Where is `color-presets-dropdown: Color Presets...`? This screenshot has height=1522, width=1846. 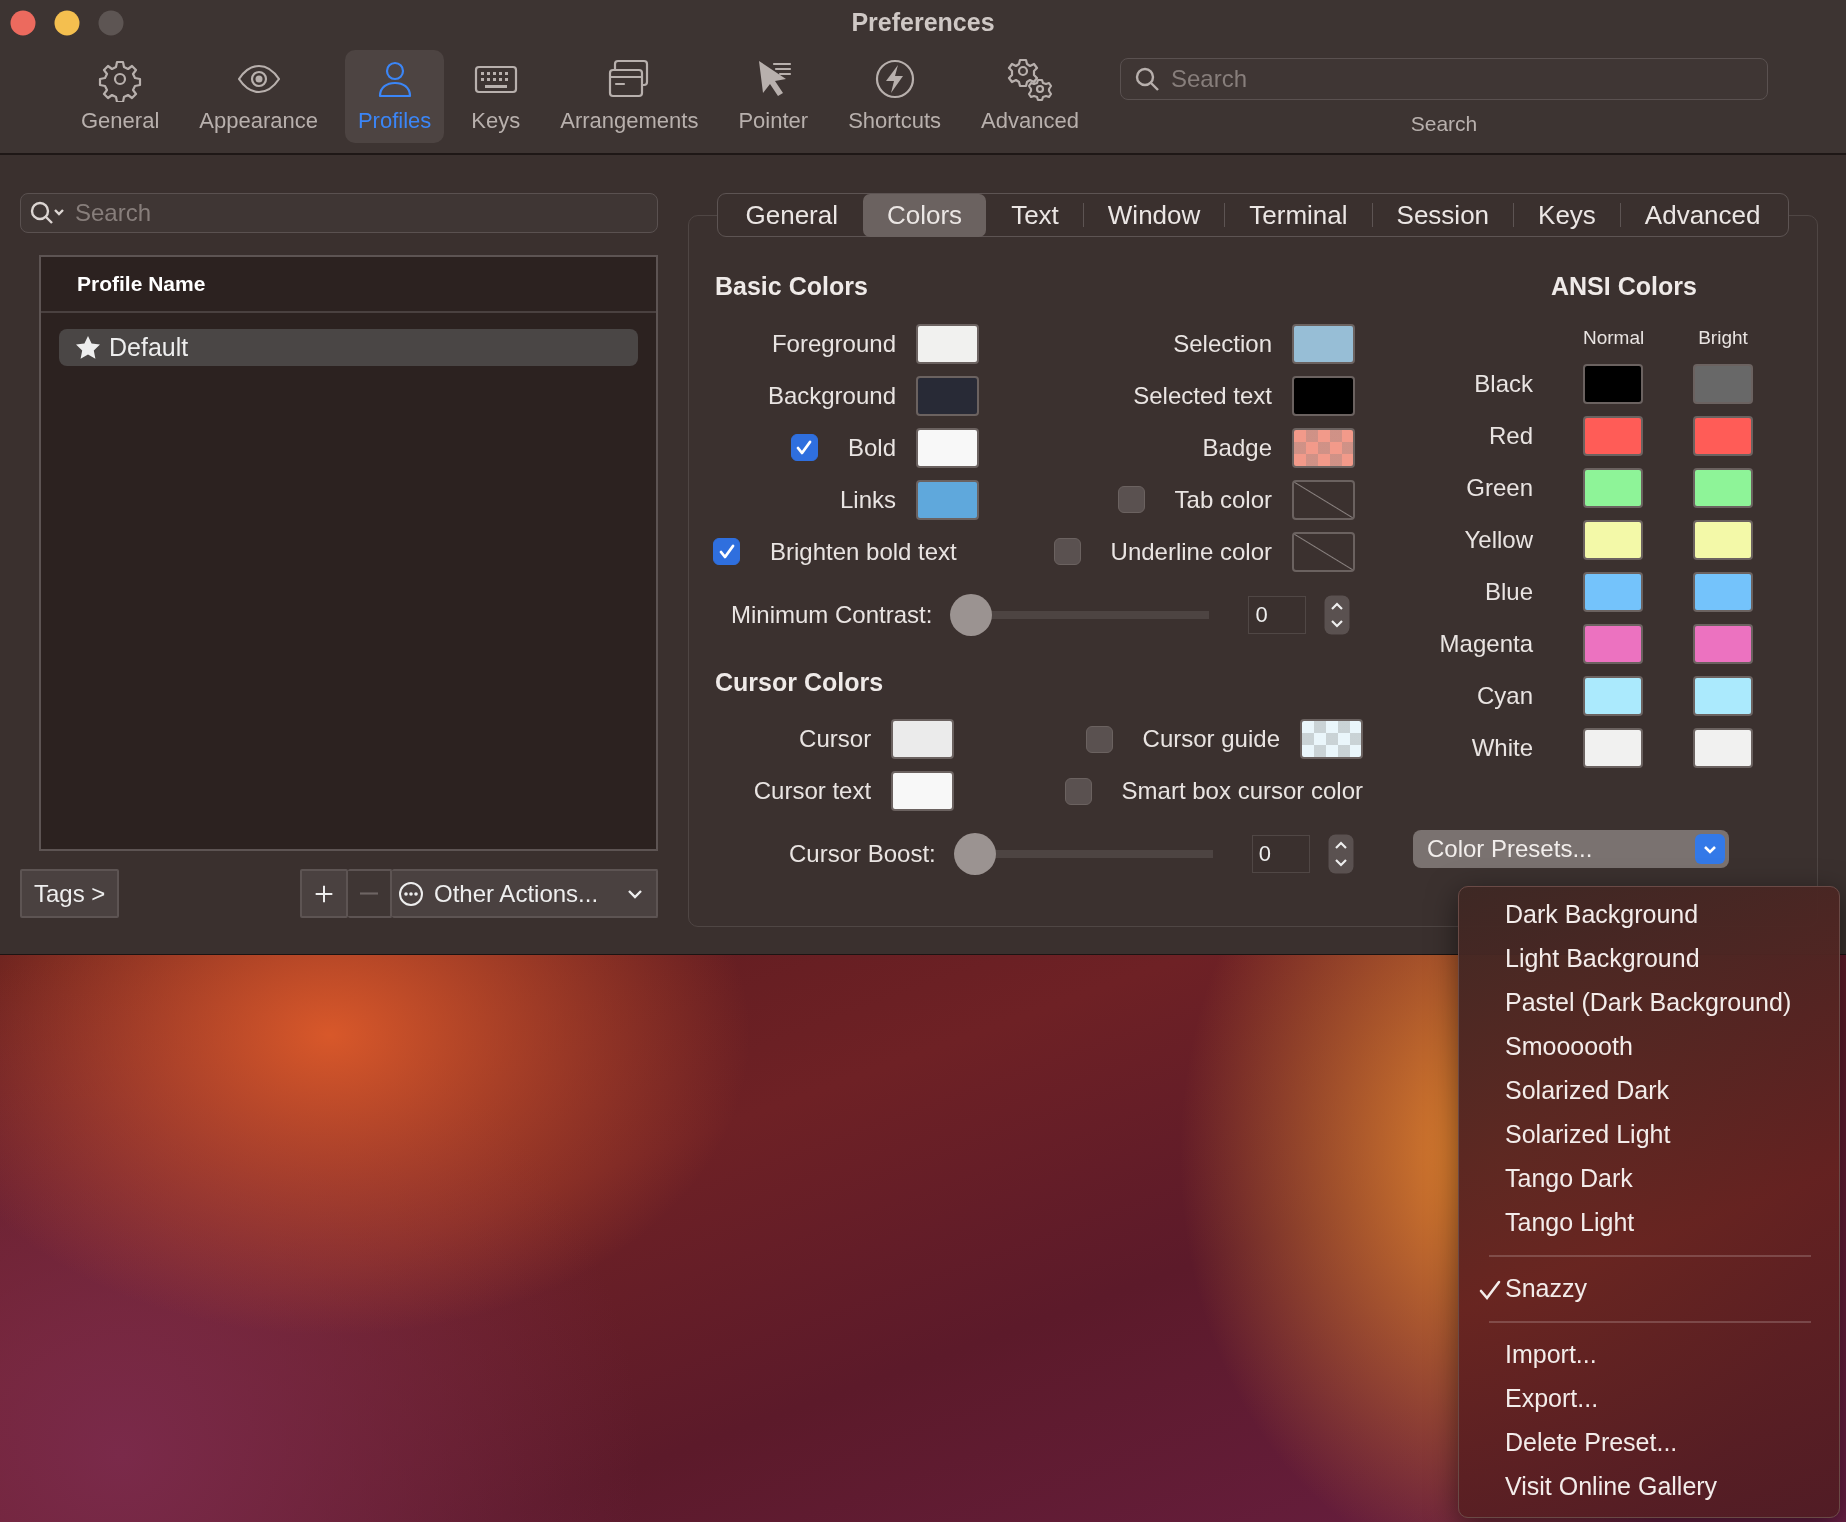 color-presets-dropdown: Color Presets... is located at coordinates (1571, 849).